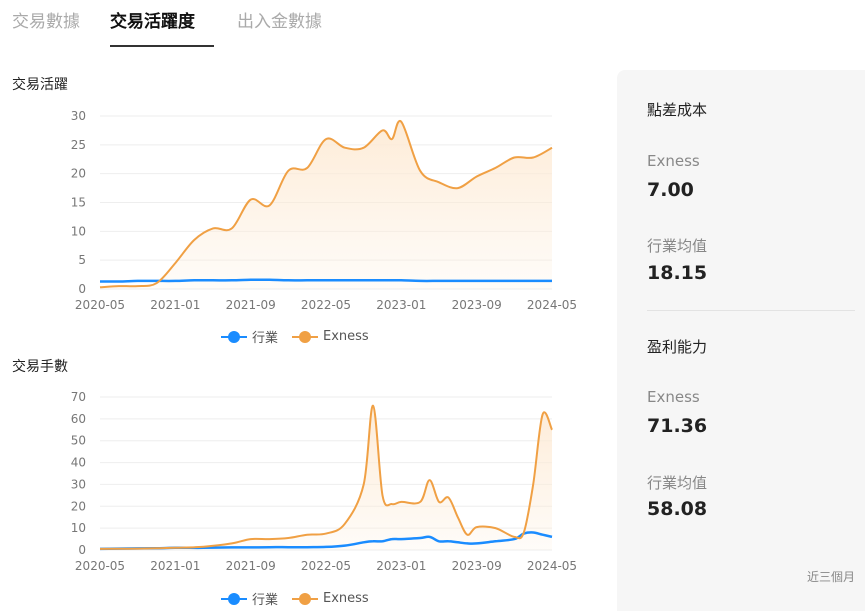 This screenshot has height=611, width=865. What do you see at coordinates (677, 347) in the screenshot?
I see `profitability-title: 盈利能力` at bounding box center [677, 347].